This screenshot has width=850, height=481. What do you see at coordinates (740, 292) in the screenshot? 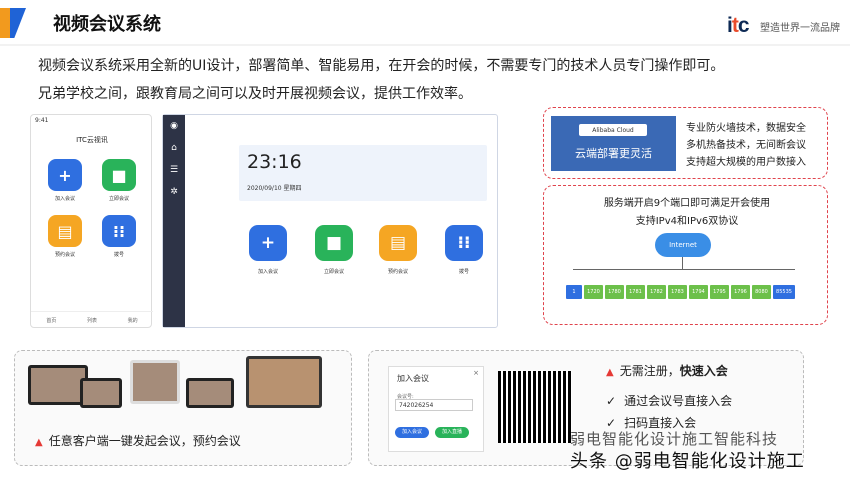
I see `port-1796: 1796` at bounding box center [740, 292].